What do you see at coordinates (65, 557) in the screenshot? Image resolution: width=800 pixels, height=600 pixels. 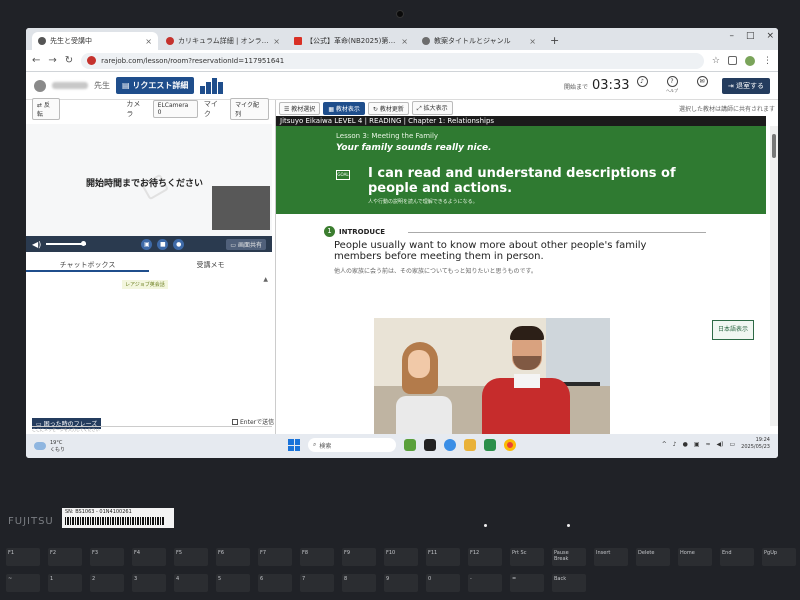 I see `keyboard-key: F2` at bounding box center [65, 557].